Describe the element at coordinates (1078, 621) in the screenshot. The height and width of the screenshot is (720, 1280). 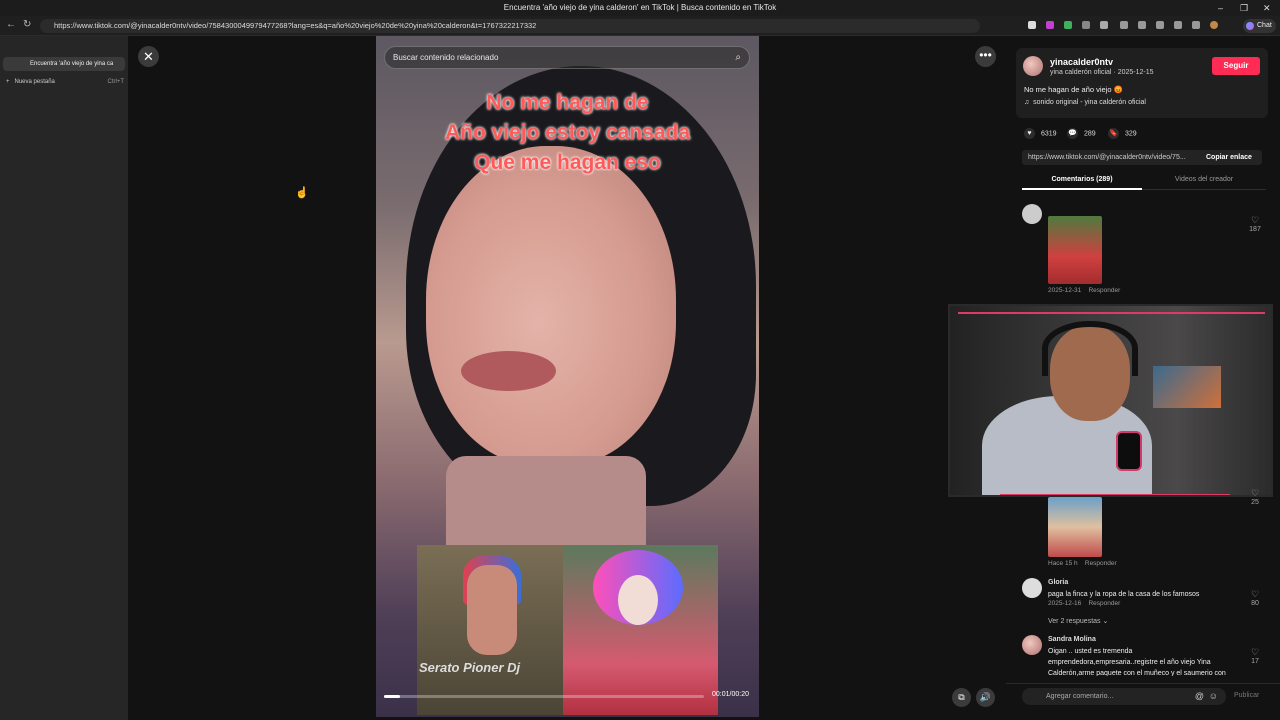
I see `view-replies-link: Ver 2 respuestas ⌄` at that location.